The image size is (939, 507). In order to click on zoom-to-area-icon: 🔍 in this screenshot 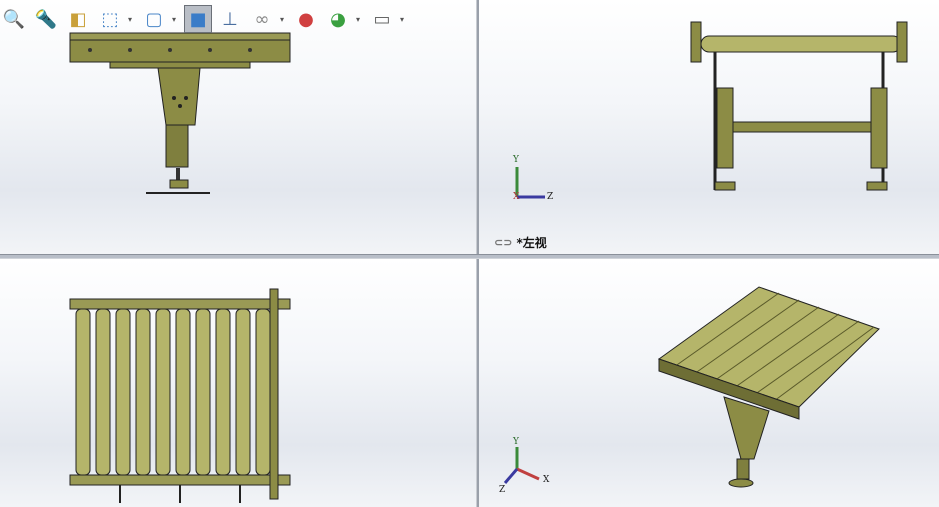, I will do `click(14, 19)`.